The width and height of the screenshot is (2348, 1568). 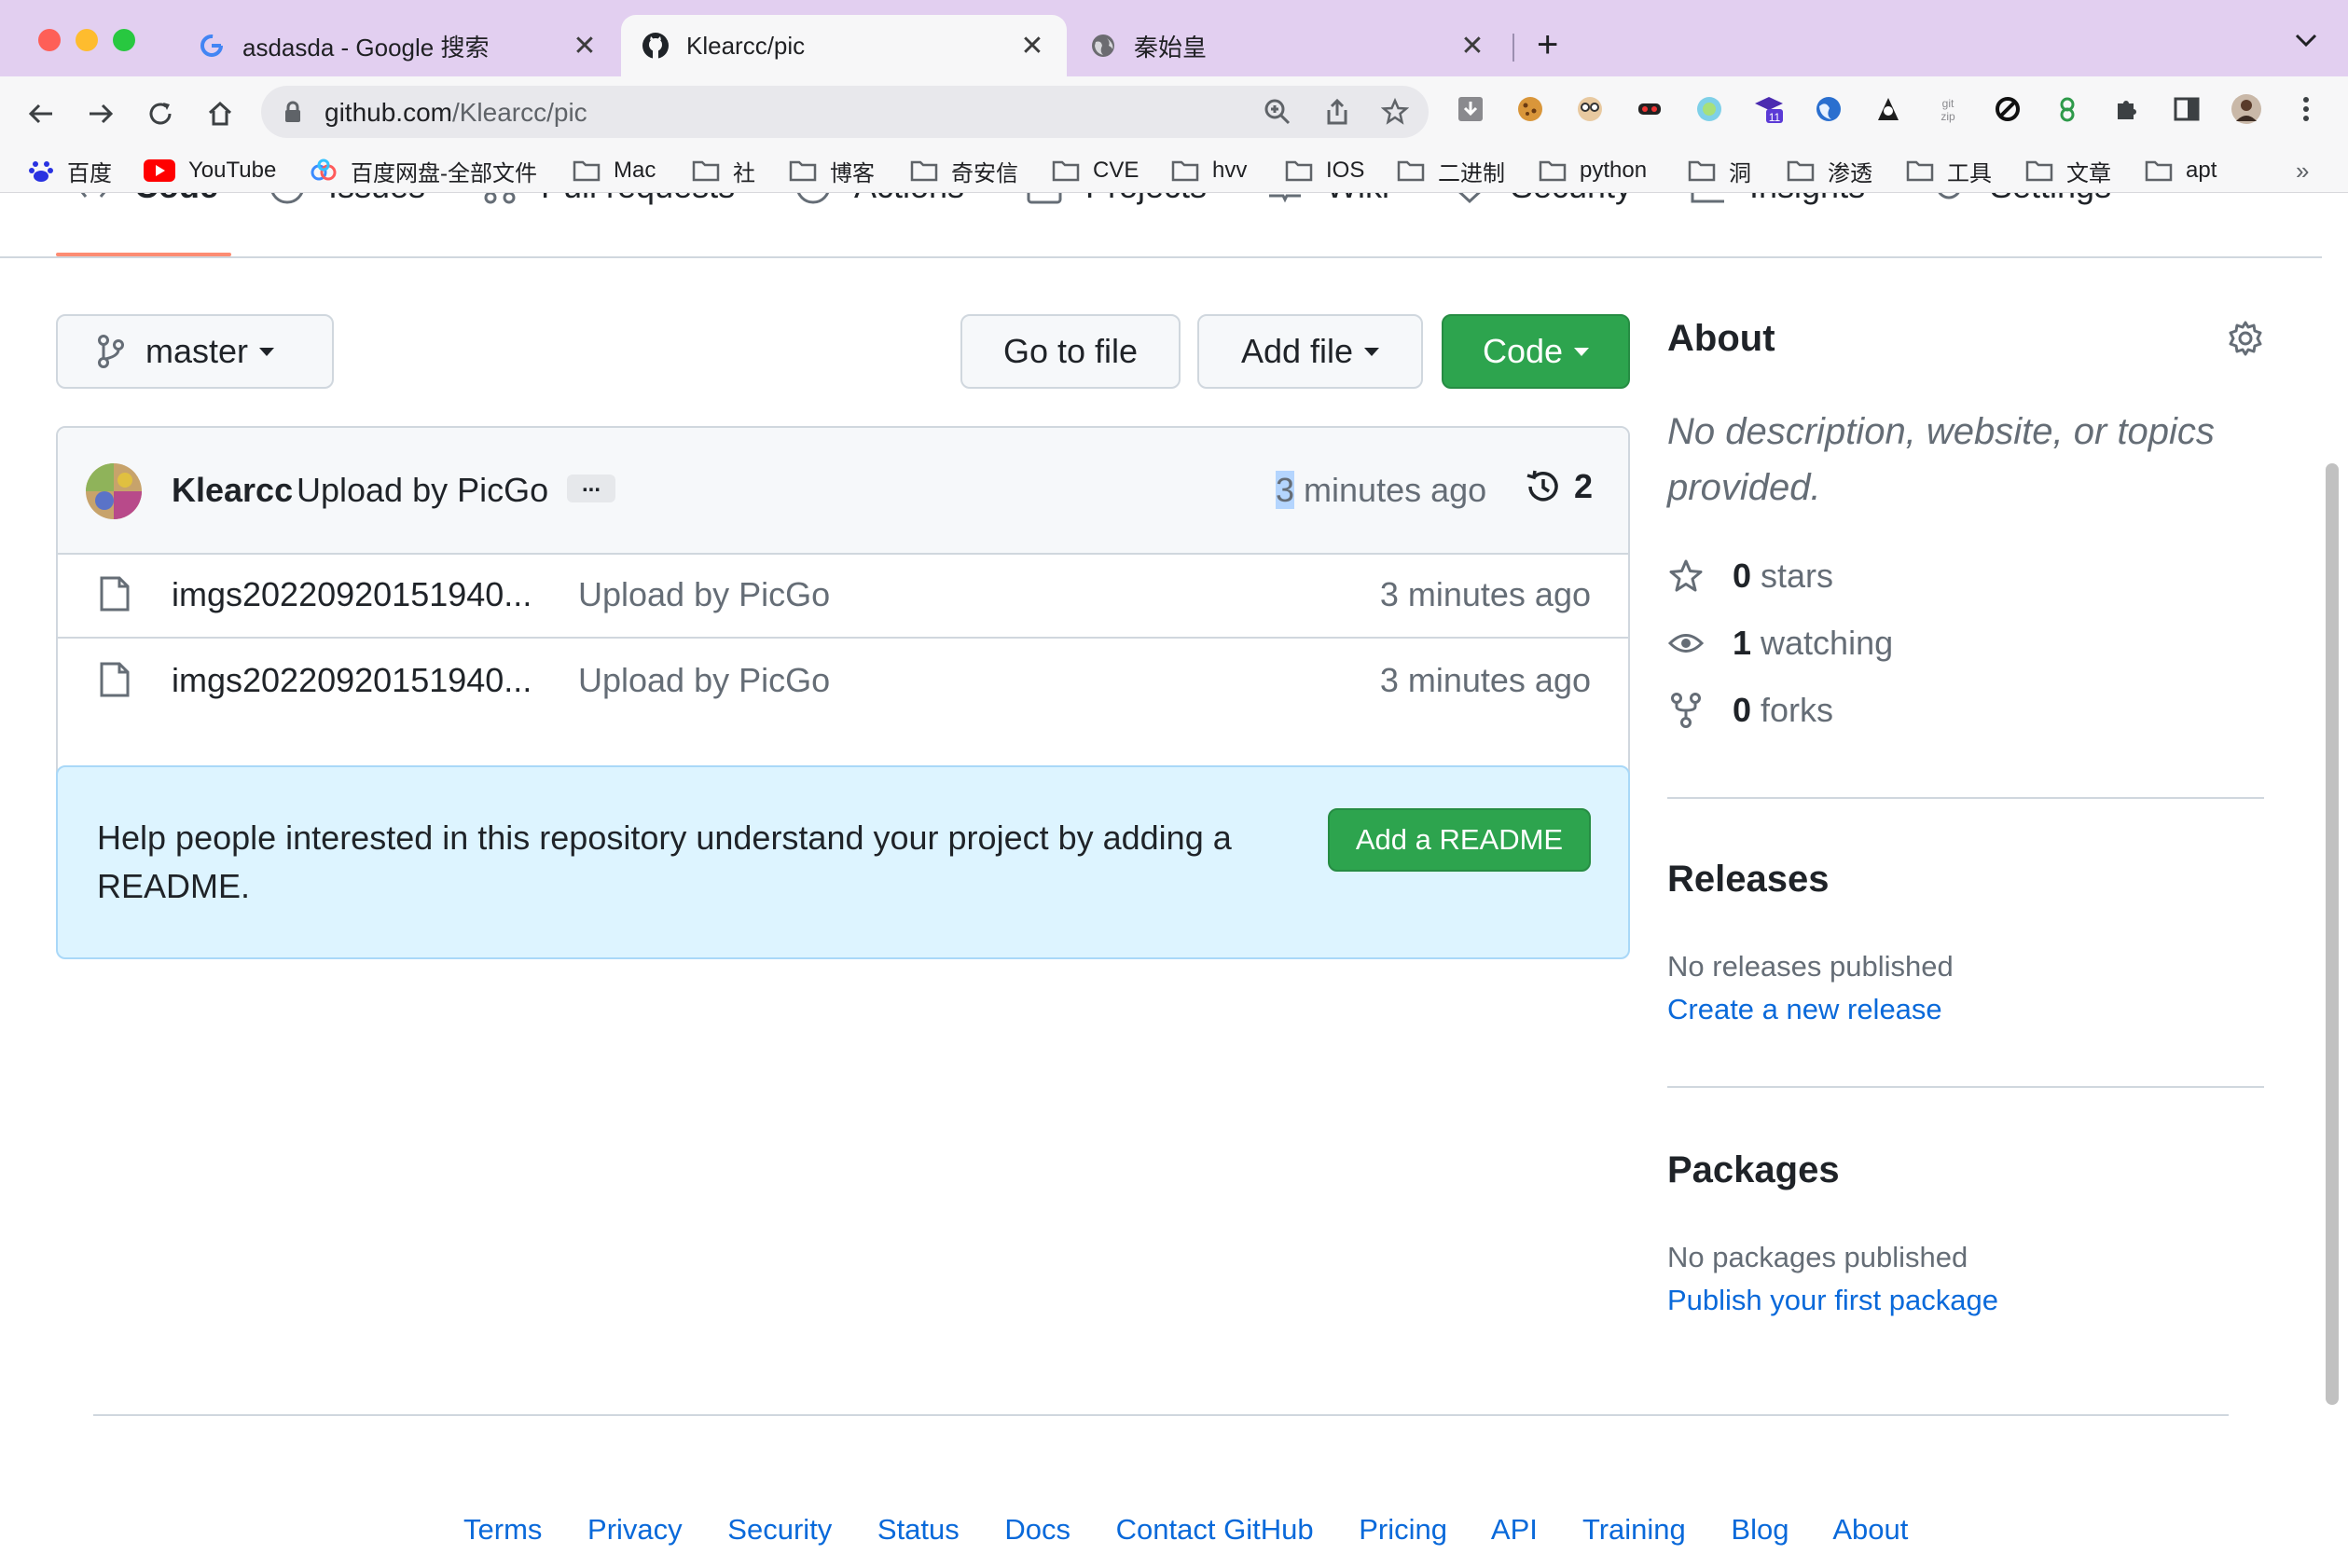 I want to click on bookmark-star-icon, so click(x=1395, y=112).